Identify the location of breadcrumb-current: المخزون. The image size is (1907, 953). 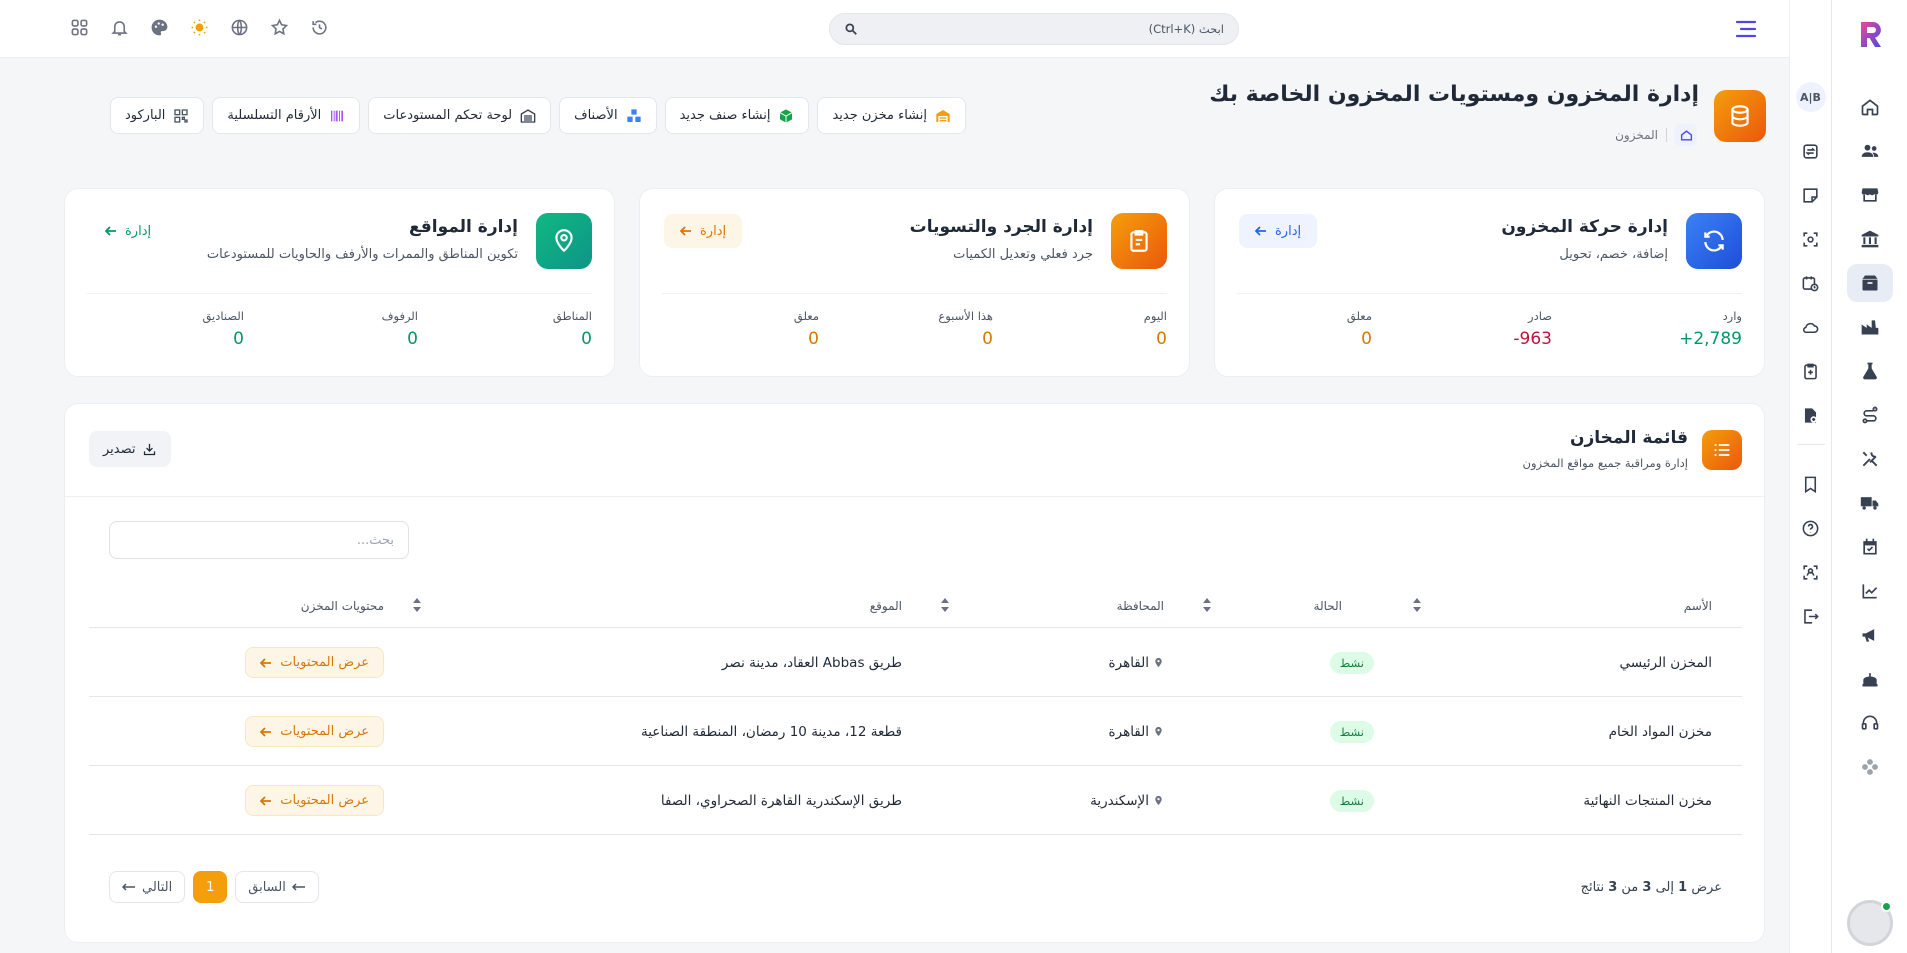
(1636, 135).